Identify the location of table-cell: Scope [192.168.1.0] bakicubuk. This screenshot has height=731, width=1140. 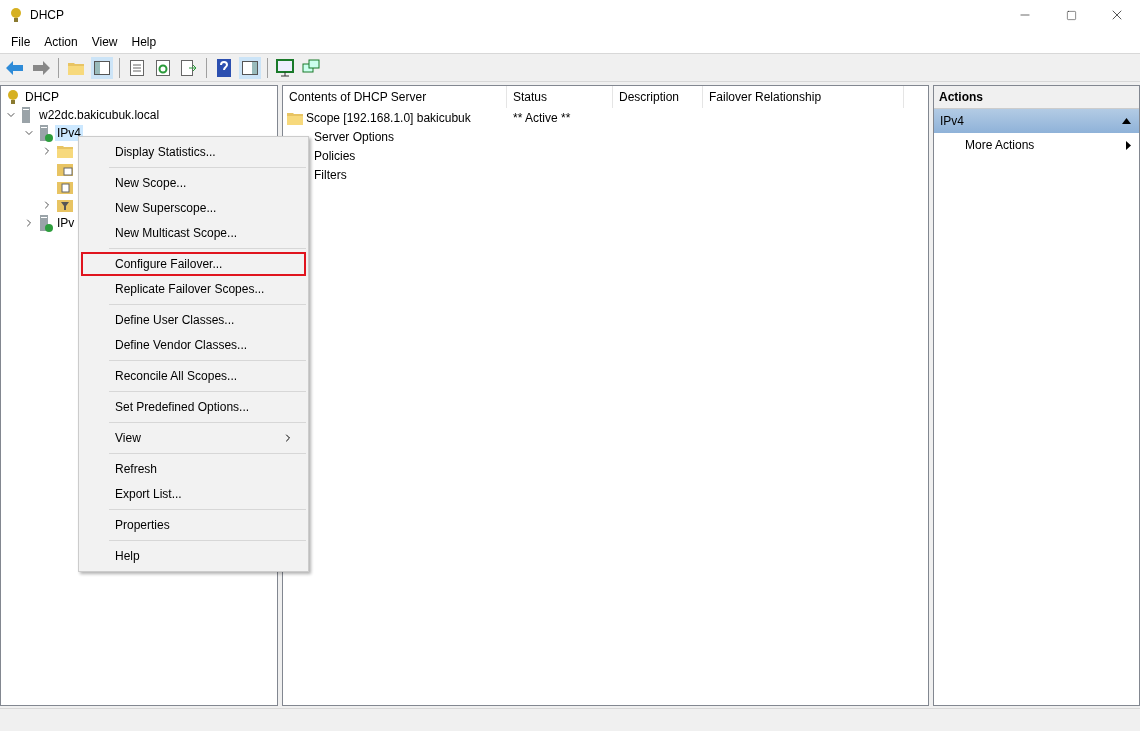
(388, 117).